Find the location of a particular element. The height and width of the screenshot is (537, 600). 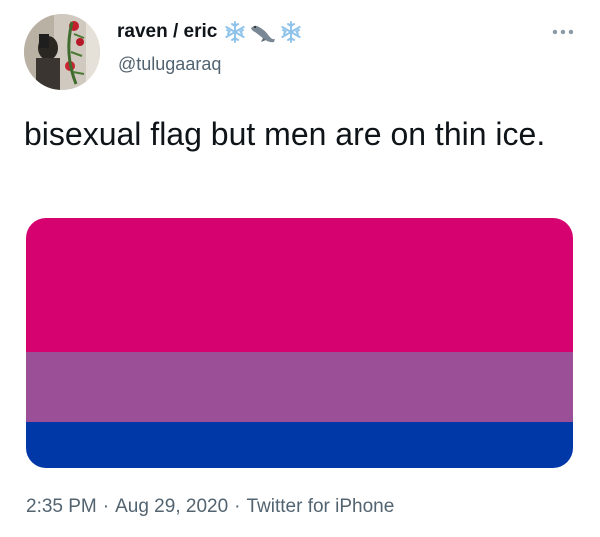

more-dots-icon is located at coordinates (563, 32).